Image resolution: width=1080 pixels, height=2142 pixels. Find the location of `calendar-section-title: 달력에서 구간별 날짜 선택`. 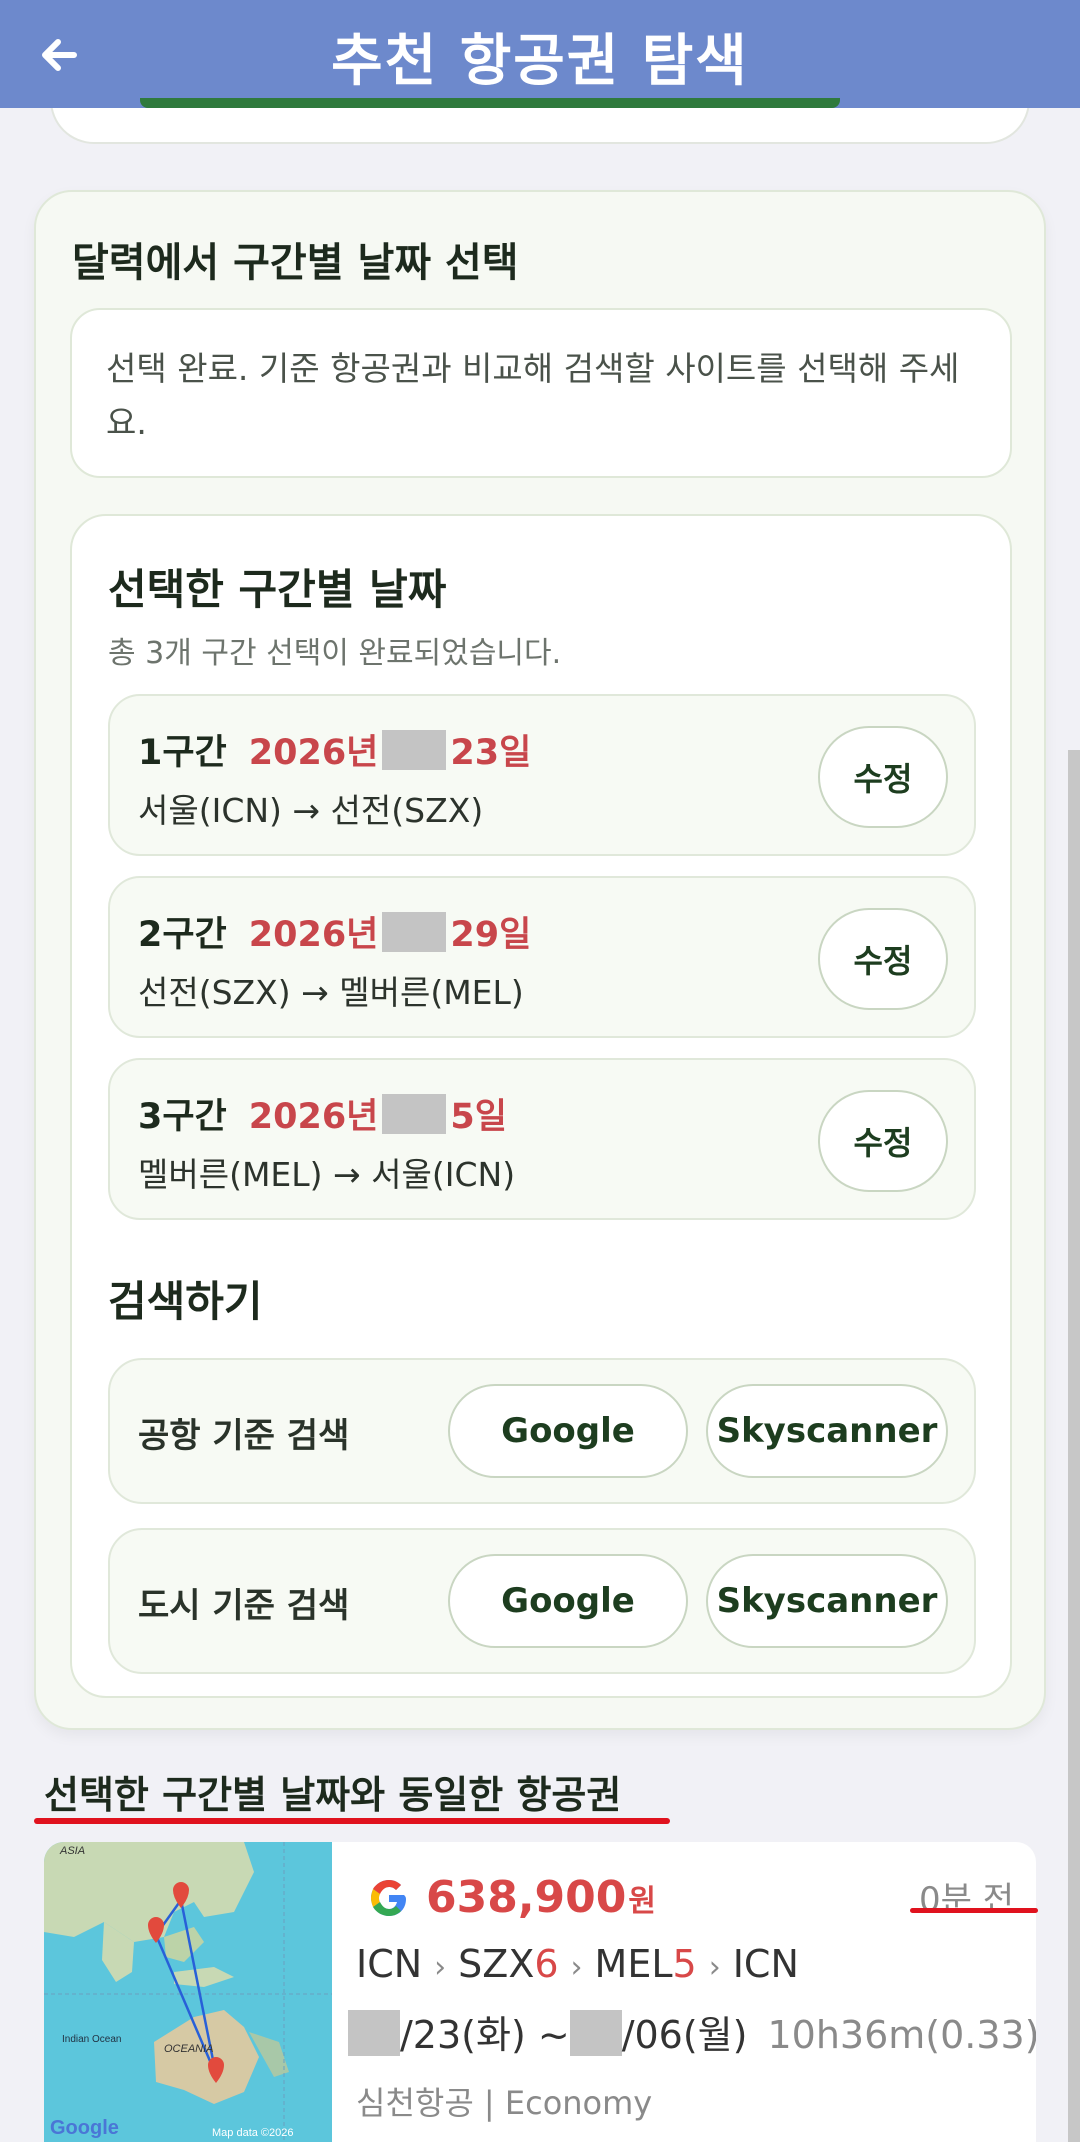

calendar-section-title: 달력에서 구간별 날짜 선택 is located at coordinates (295, 263).